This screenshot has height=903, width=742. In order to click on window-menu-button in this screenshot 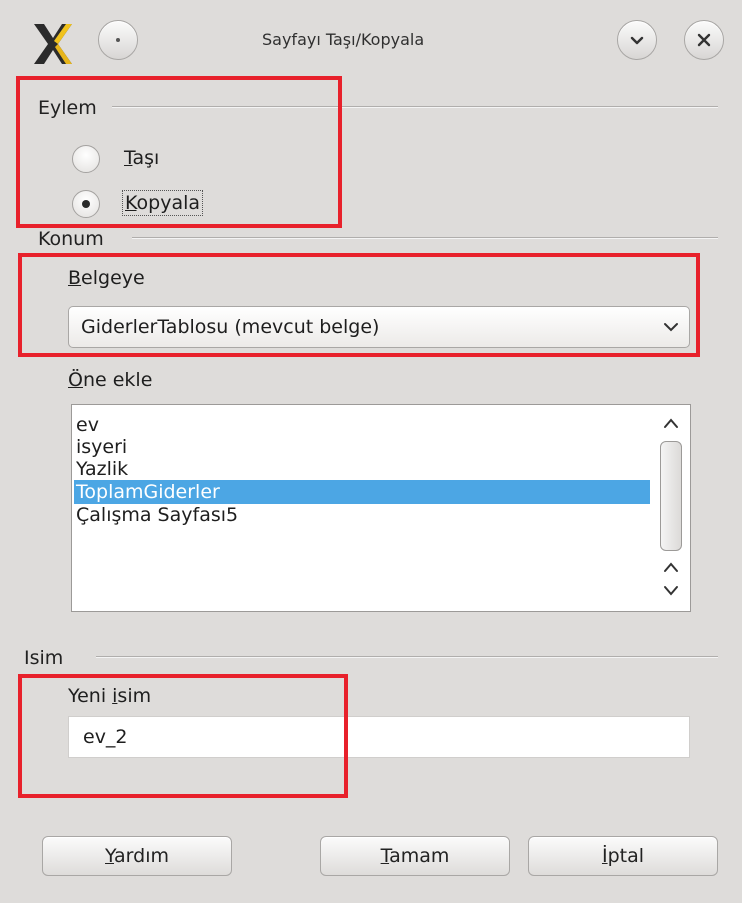, I will do `click(118, 40)`.